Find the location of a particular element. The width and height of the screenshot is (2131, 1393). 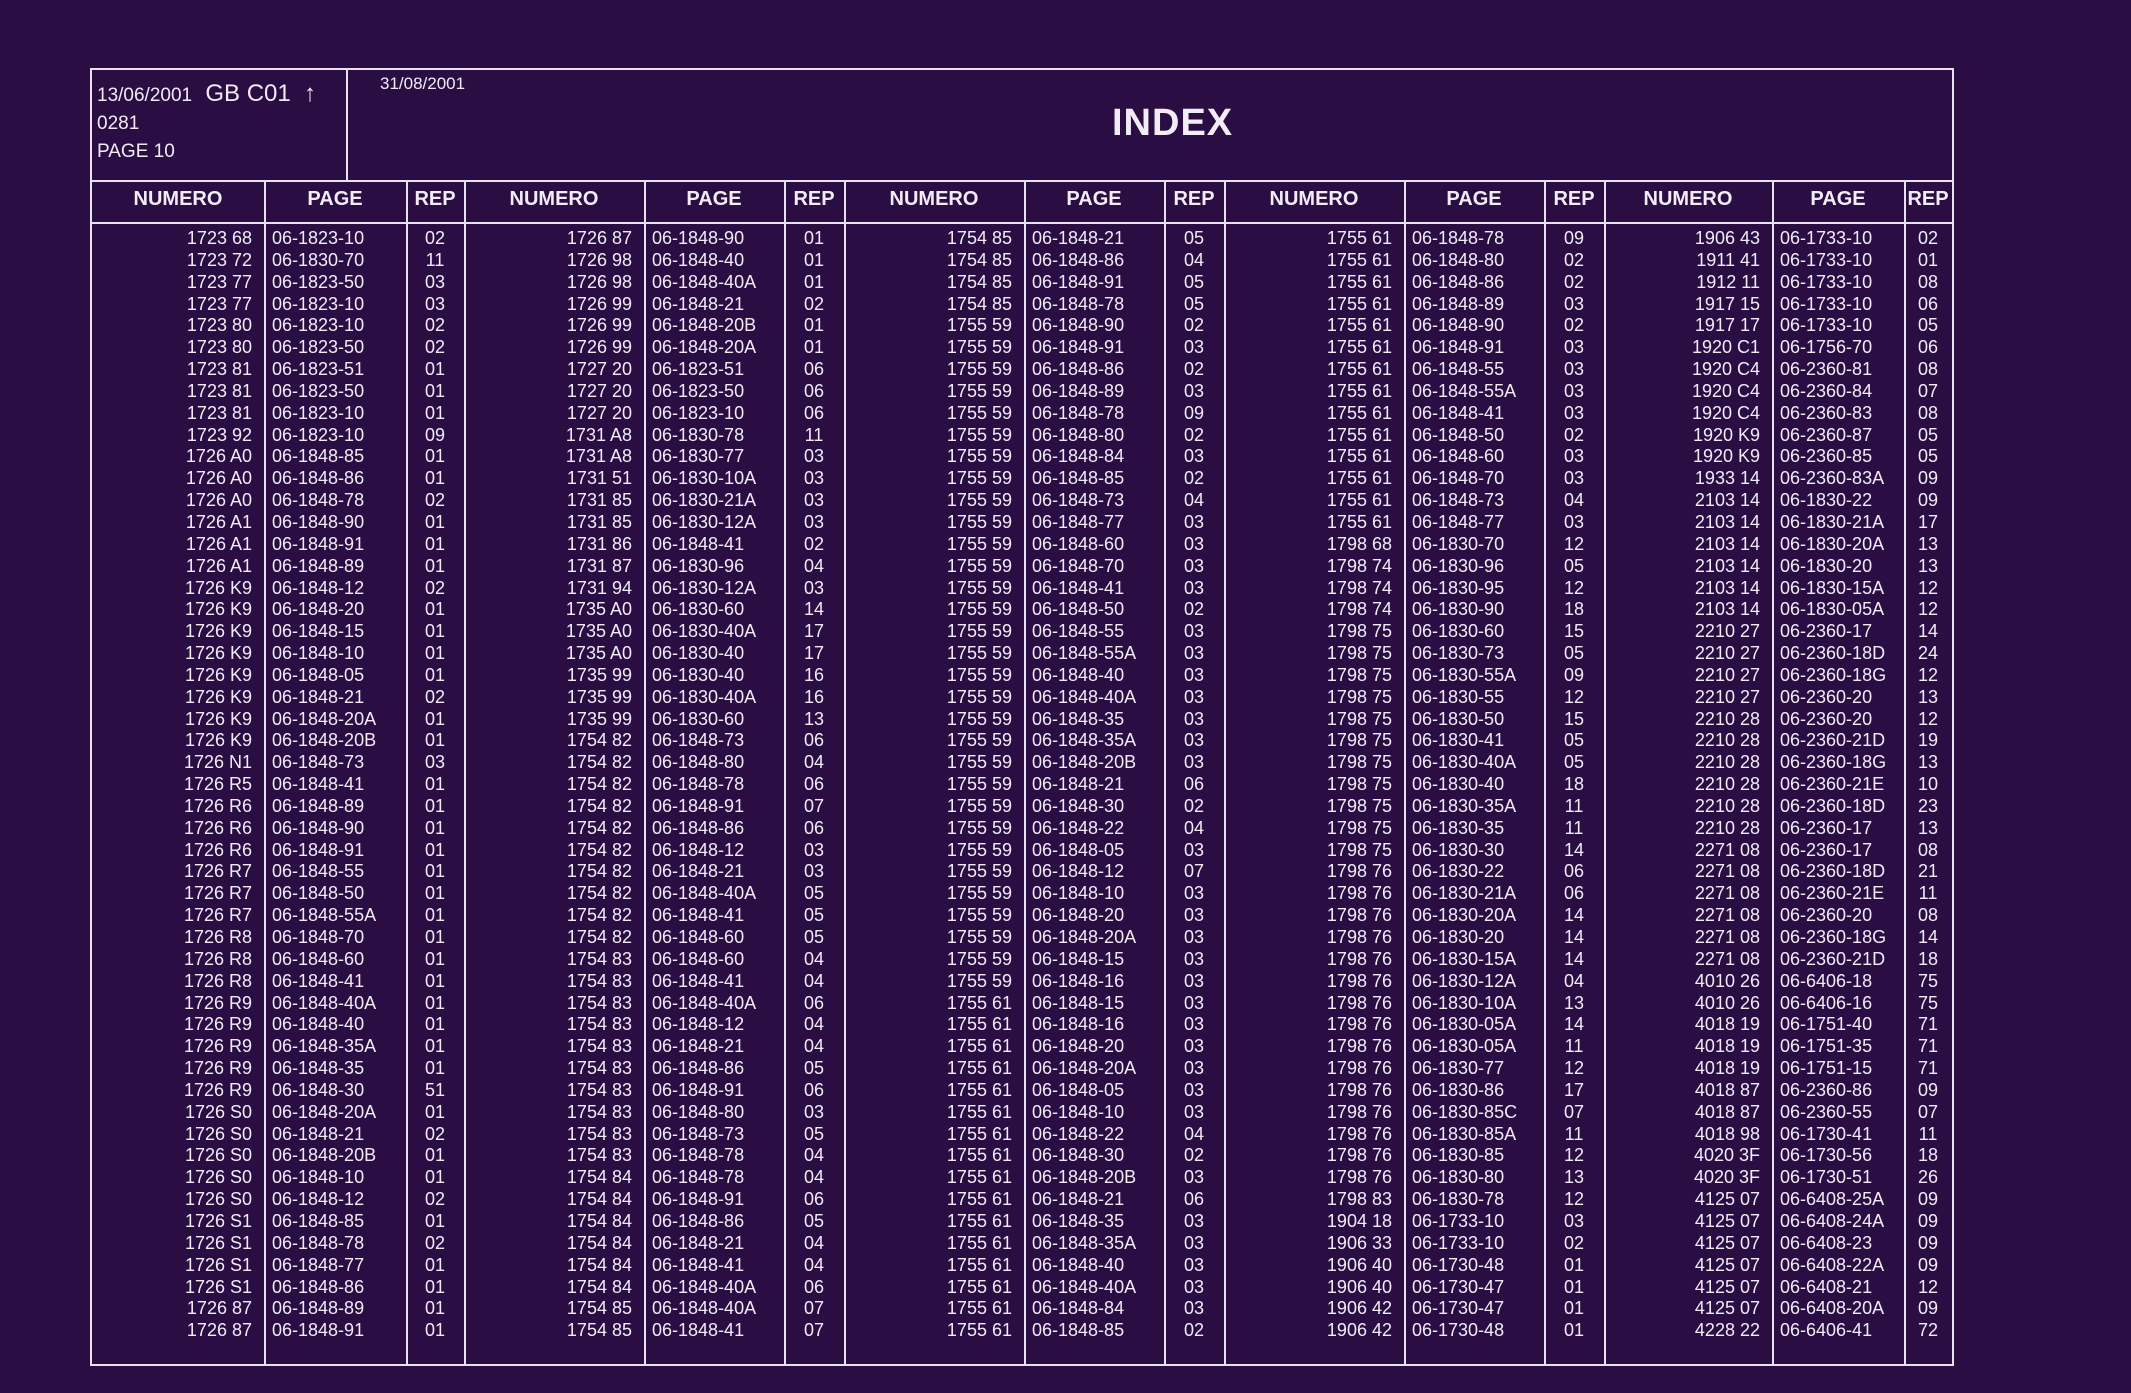

column-header-divider is located at coordinates (1414, 223).